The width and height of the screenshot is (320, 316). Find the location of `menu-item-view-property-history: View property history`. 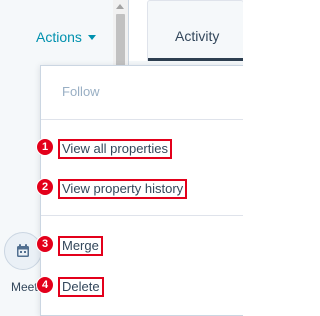

menu-item-view-property-history: View property history is located at coordinates (142, 188).